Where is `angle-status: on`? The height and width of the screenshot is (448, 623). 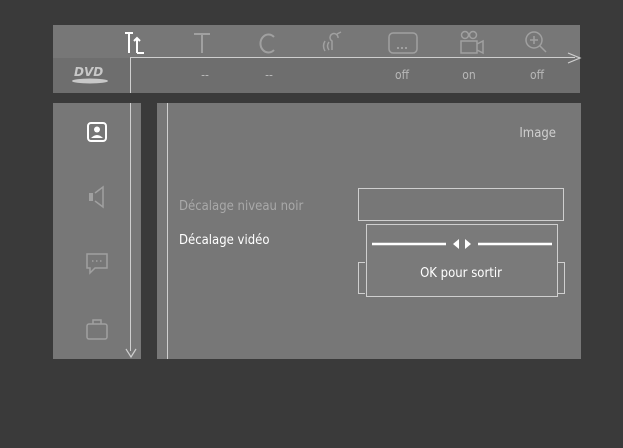
angle-status: on is located at coordinates (469, 75).